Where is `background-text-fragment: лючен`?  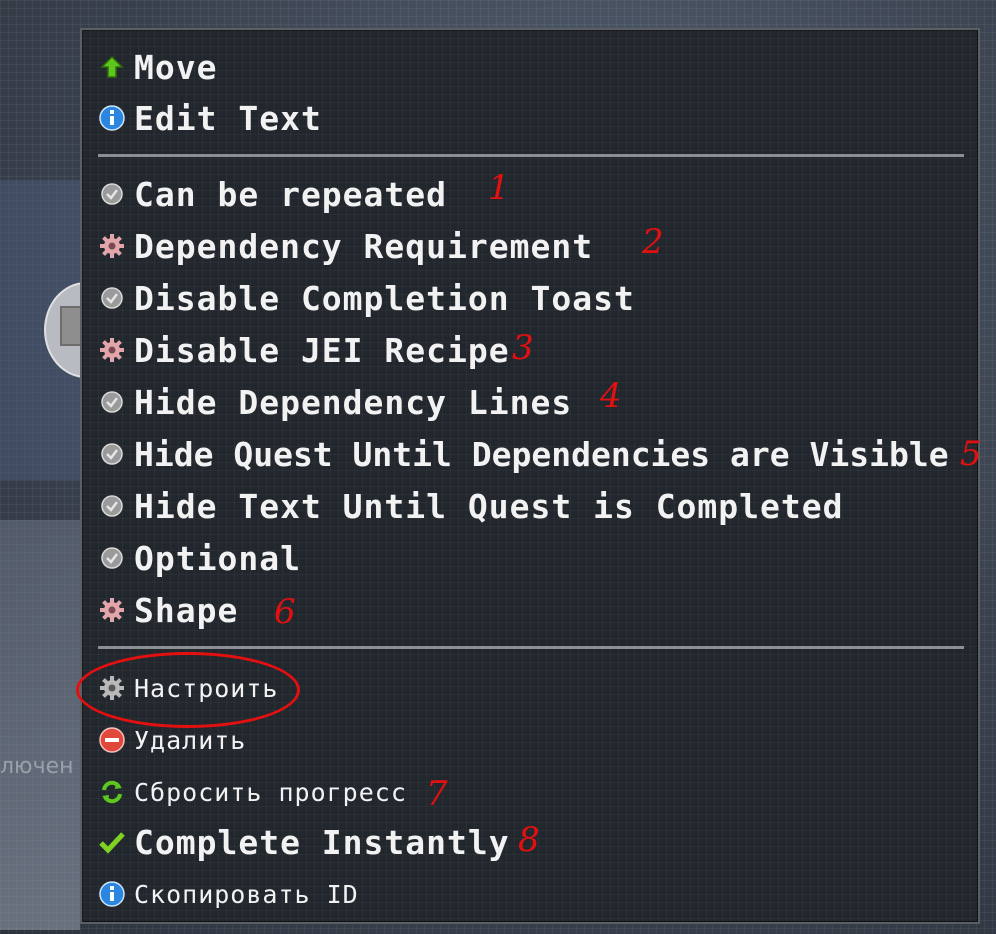
background-text-fragment: лючен is located at coordinates (37, 766).